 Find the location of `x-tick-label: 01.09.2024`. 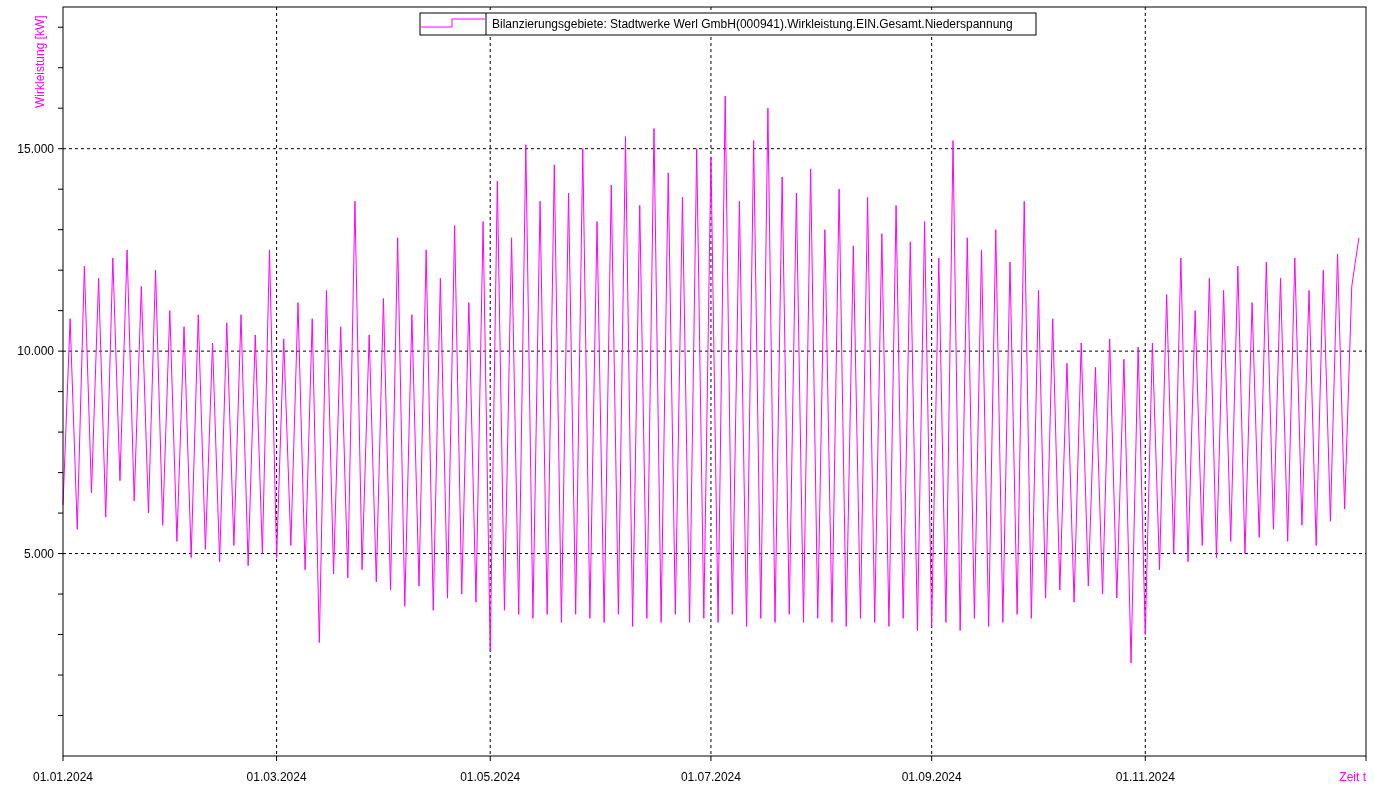

x-tick-label: 01.09.2024 is located at coordinates (931, 777).